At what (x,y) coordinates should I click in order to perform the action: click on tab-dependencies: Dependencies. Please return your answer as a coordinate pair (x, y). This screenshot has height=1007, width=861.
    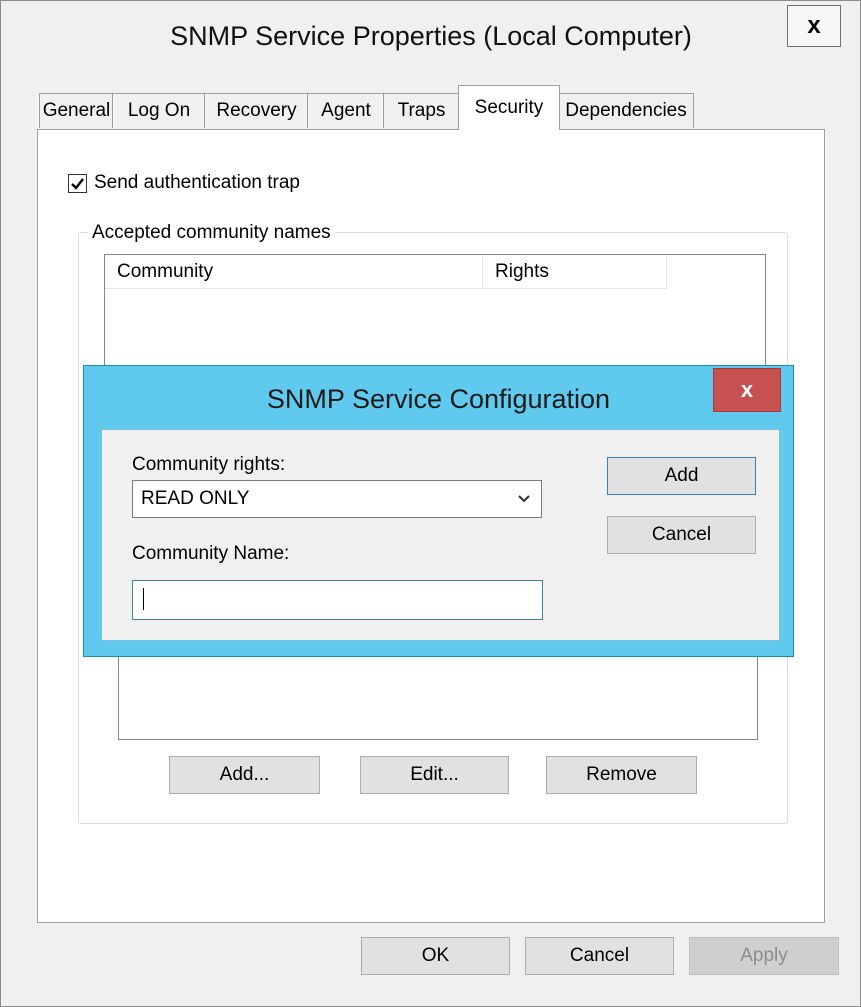
    Looking at the image, I should click on (626, 110).